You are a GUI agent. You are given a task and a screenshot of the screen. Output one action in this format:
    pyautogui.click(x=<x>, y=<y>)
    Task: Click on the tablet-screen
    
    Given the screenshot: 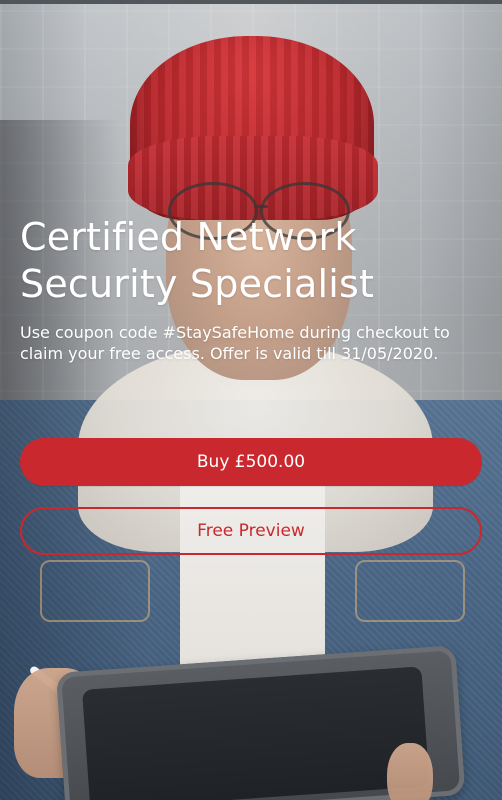 What is the action you would take?
    pyautogui.click(x=256, y=733)
    